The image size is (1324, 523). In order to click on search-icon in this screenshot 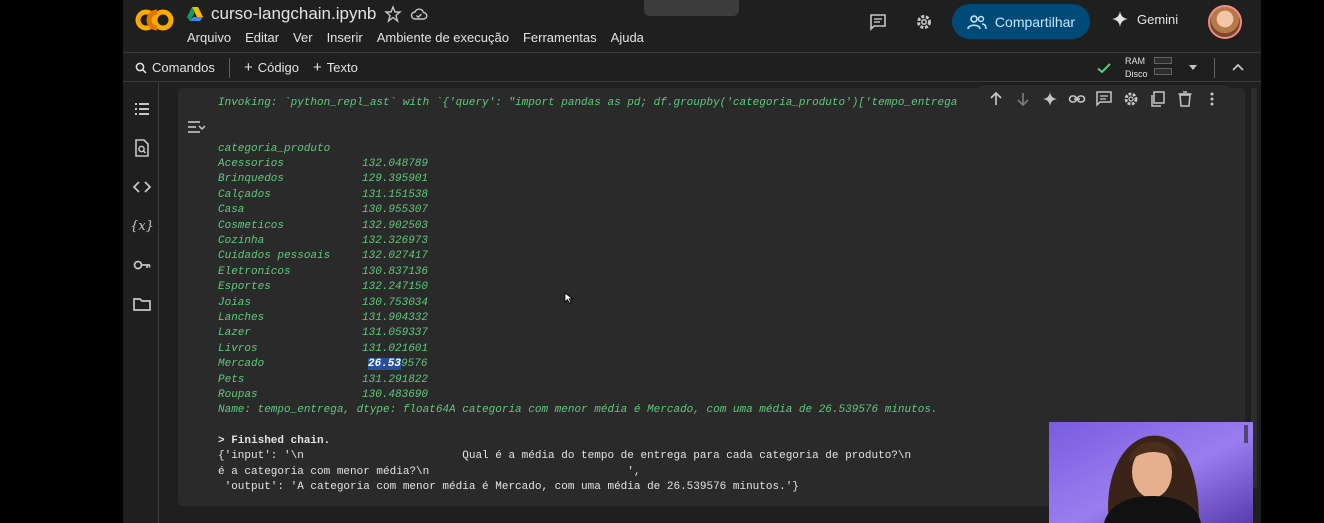, I will do `click(141, 68)`.